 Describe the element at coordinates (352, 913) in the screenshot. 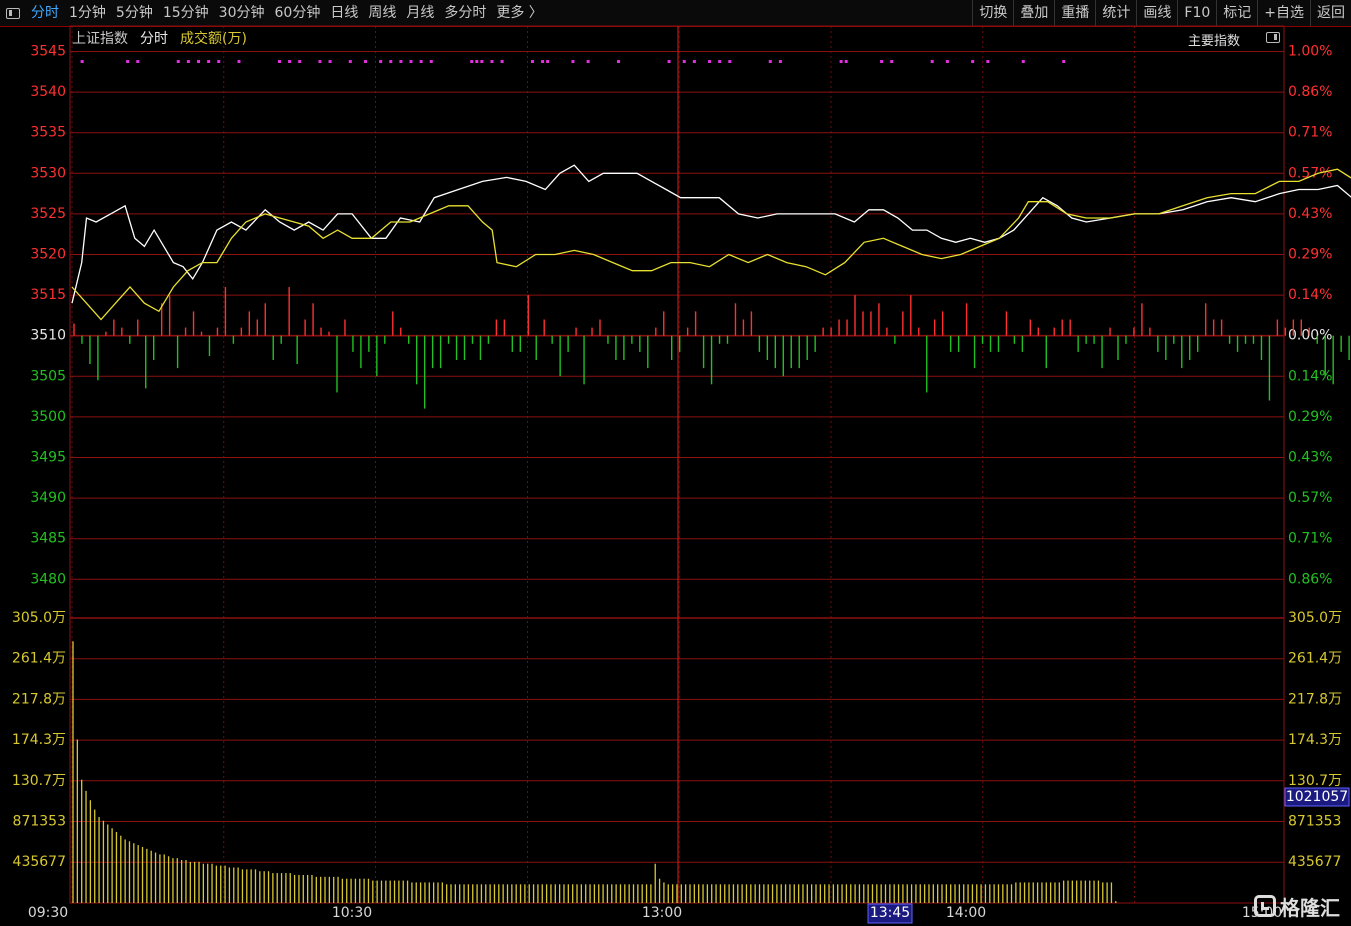

I see `time-tick-label: 10:30` at that location.